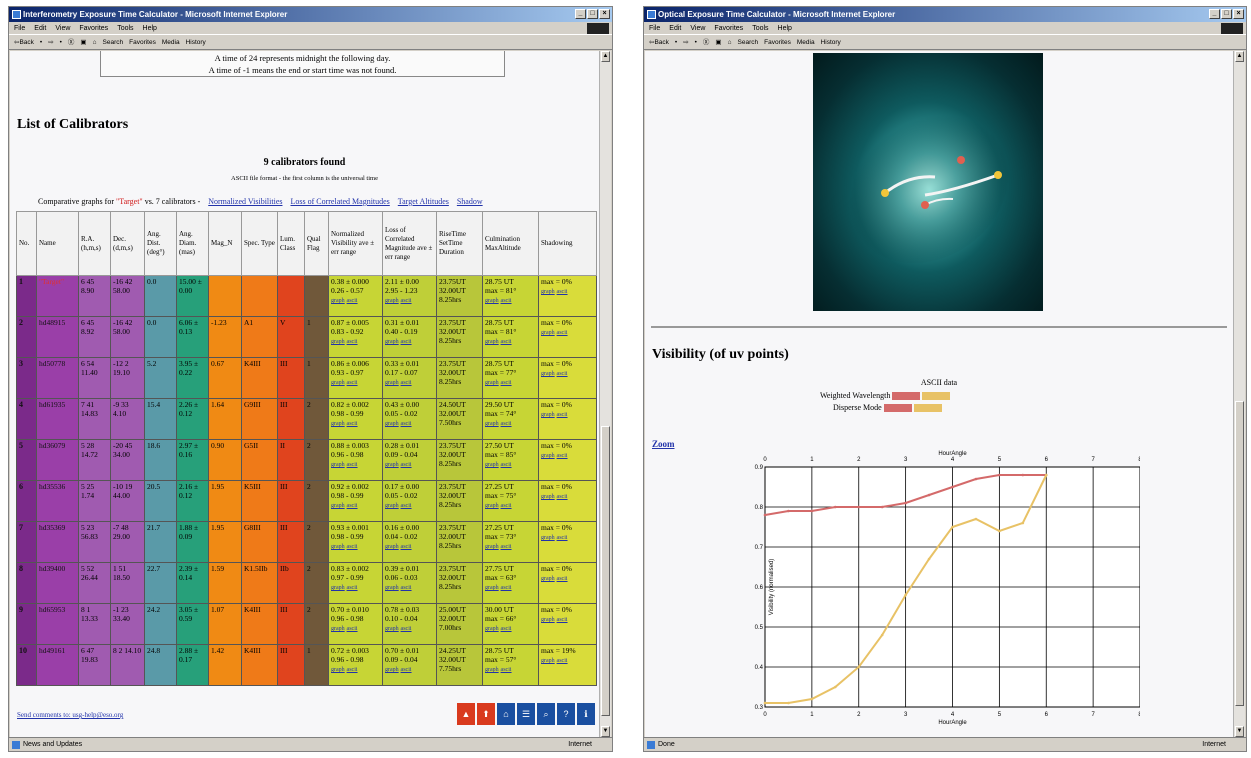 Image resolution: width=1251 pixels, height=758 pixels. Describe the element at coordinates (685, 42) in the screenshot. I see `forward-button: ⇨` at that location.